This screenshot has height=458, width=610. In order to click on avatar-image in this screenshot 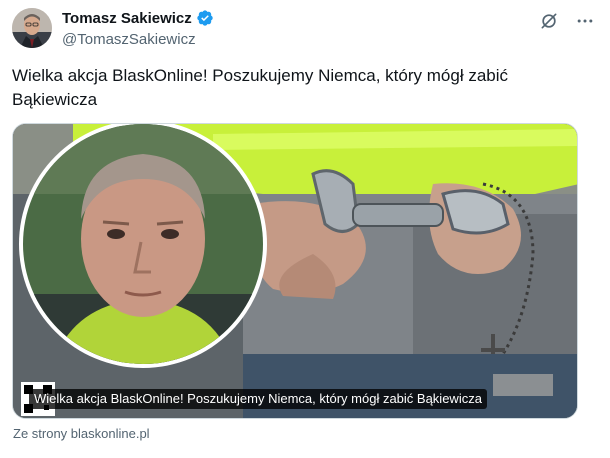, I will do `click(32, 28)`.